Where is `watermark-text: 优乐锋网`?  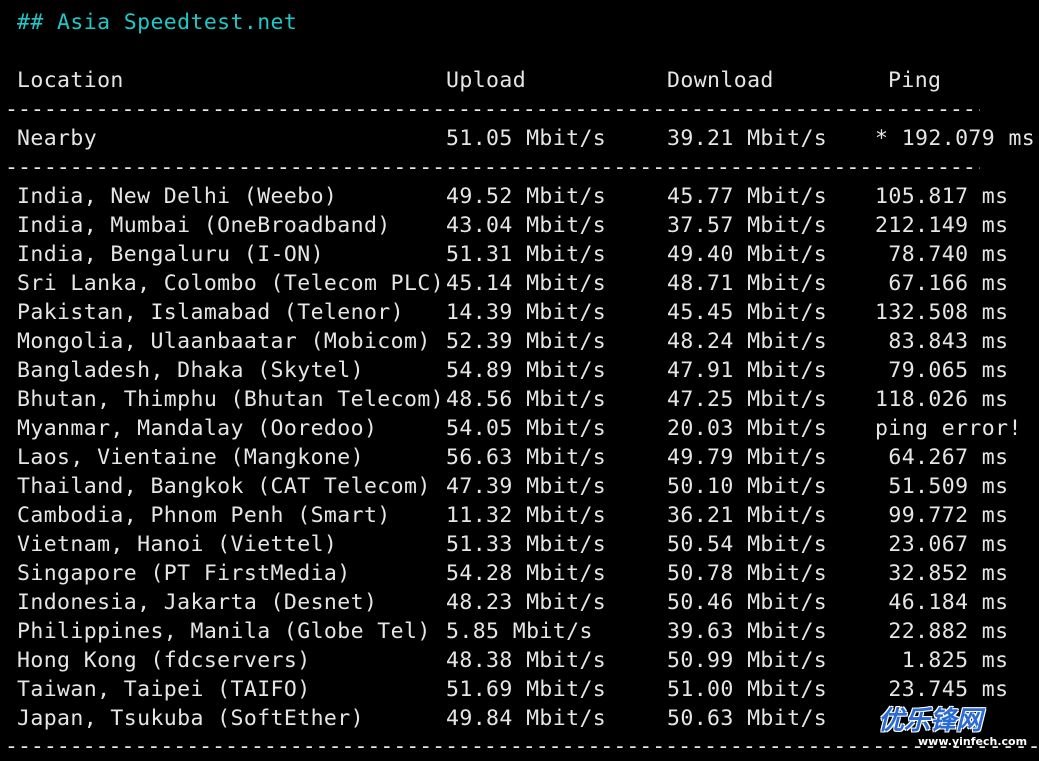
watermark-text: 优乐锋网 is located at coordinates (930, 721).